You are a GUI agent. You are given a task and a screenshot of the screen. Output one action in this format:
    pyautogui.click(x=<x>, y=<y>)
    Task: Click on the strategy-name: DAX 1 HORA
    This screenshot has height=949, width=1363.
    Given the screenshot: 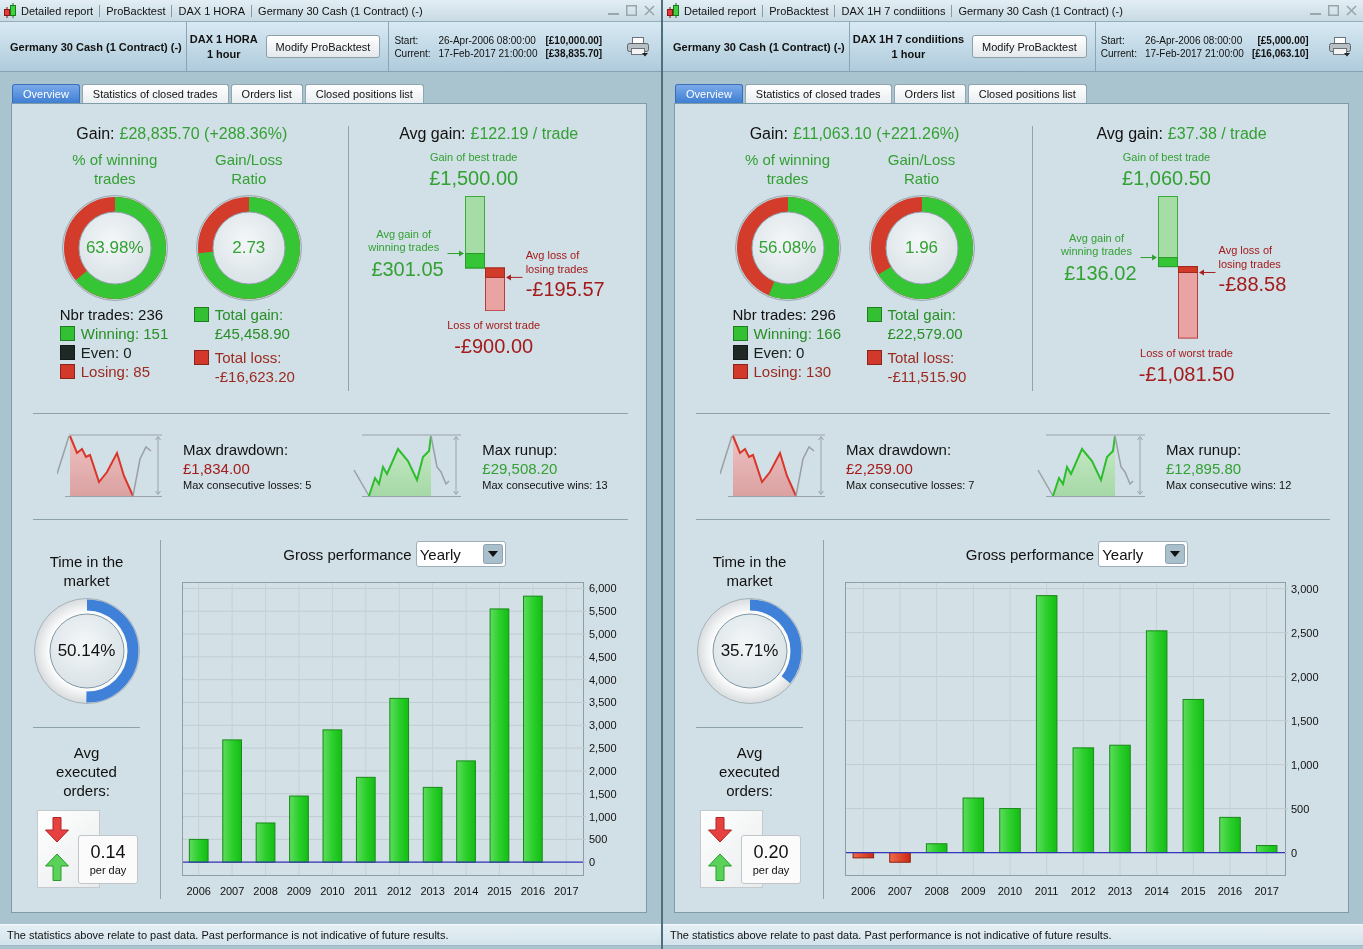 What is the action you would take?
    pyautogui.click(x=223, y=39)
    